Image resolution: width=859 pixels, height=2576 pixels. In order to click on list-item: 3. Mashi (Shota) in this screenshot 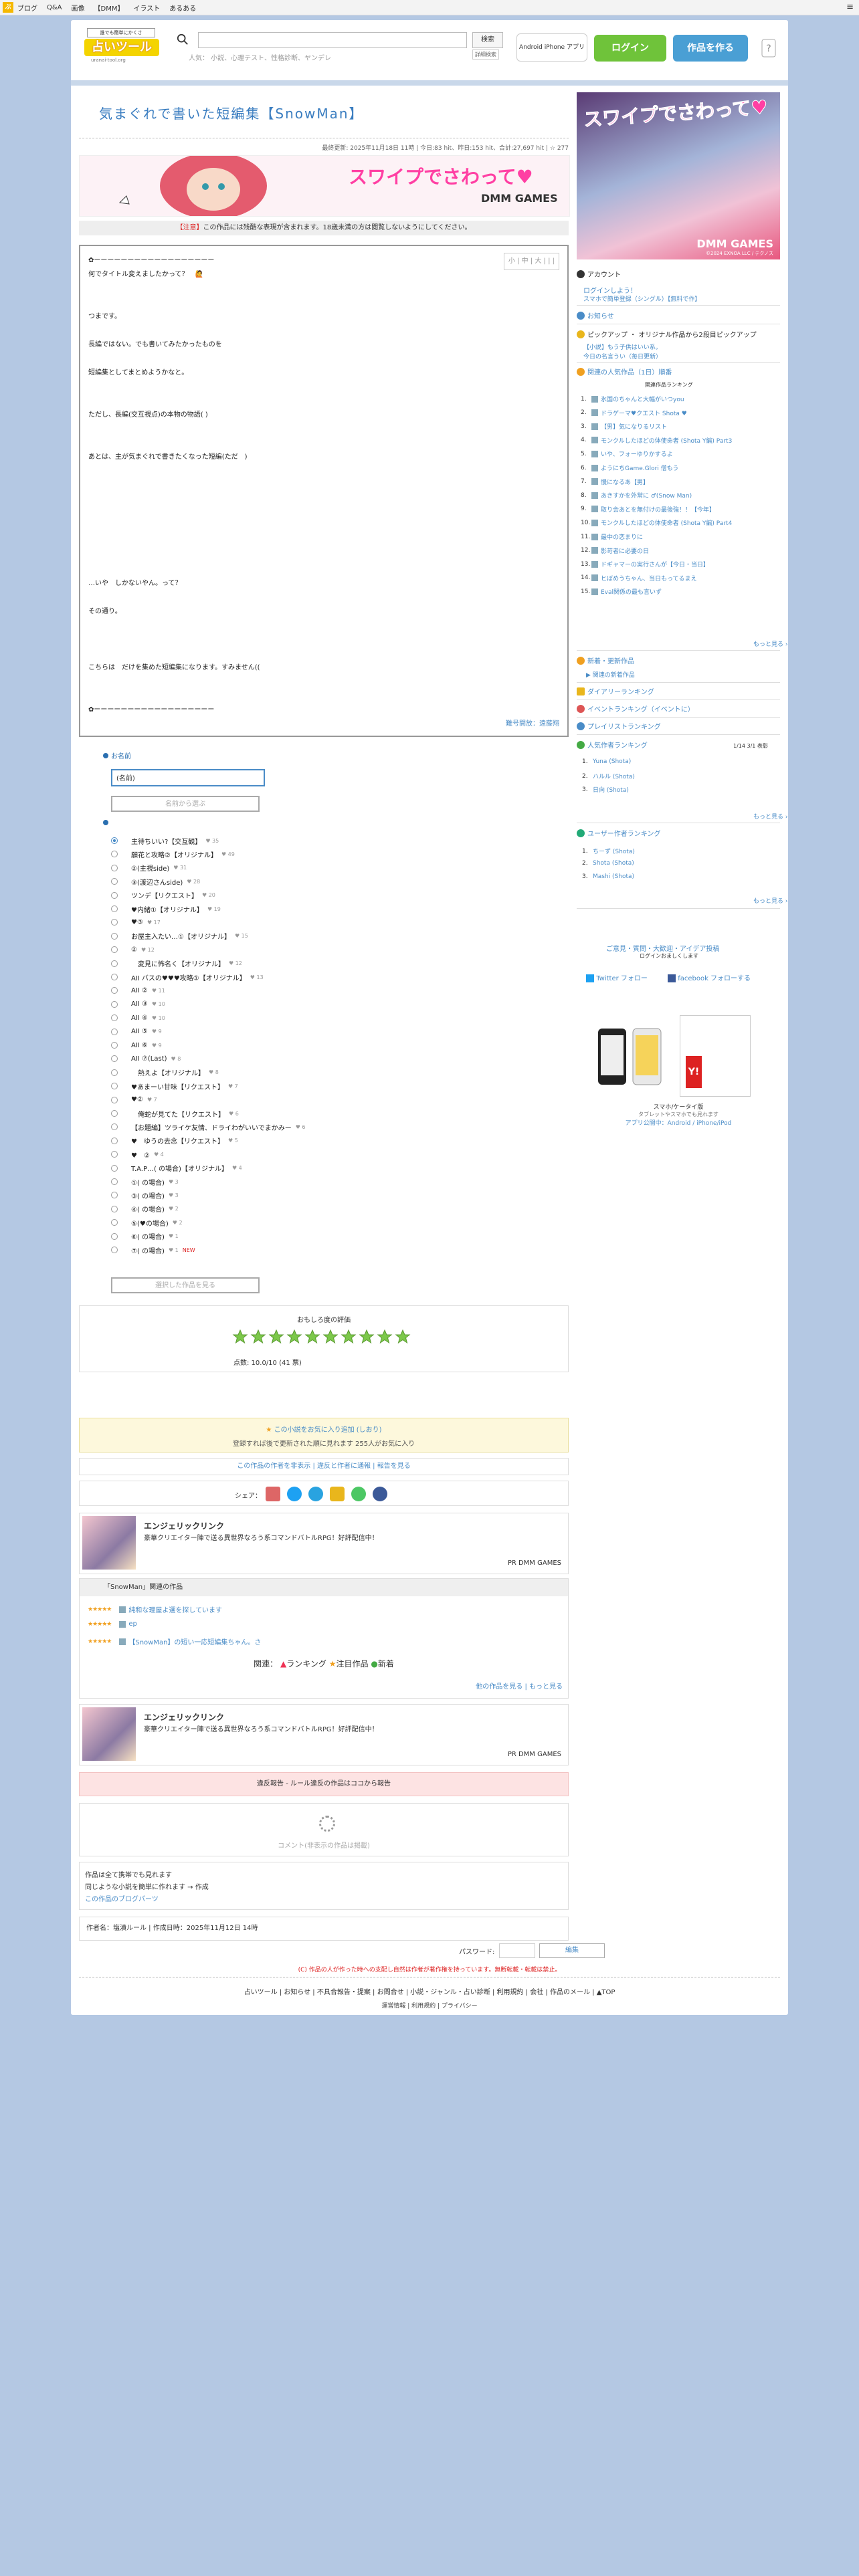, I will do `click(608, 877)`.